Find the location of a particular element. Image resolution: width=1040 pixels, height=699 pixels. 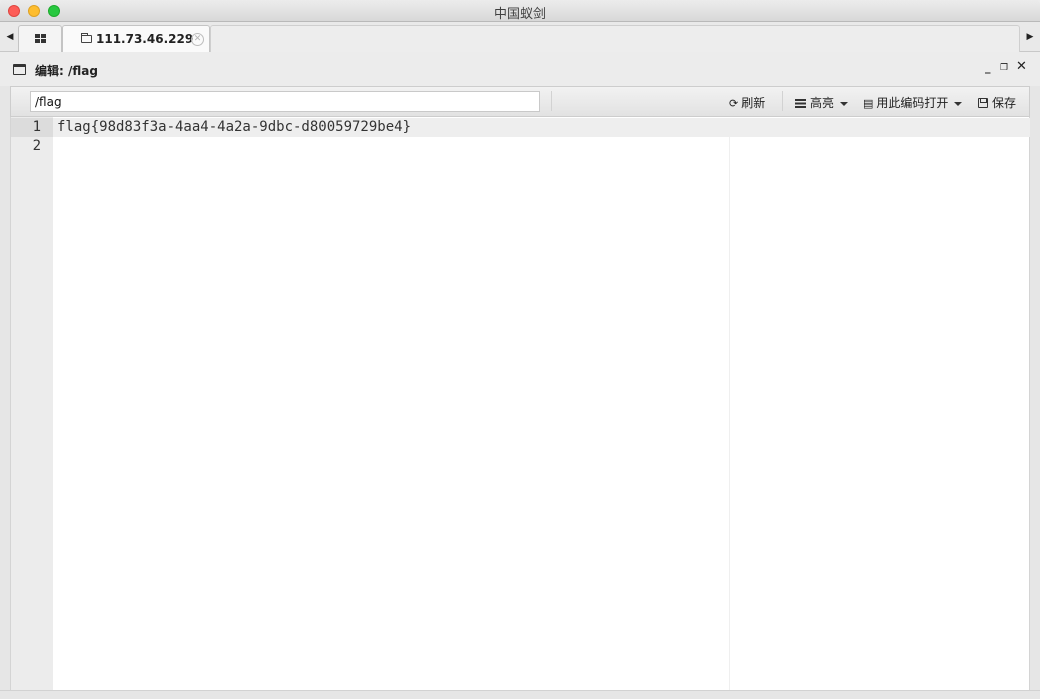

highlight-dropdown: 高亮 is located at coordinates (822, 102).